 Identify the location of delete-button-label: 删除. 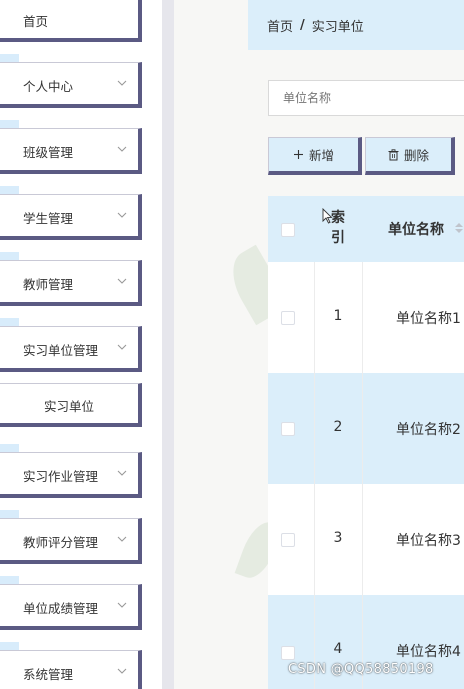
(416, 155).